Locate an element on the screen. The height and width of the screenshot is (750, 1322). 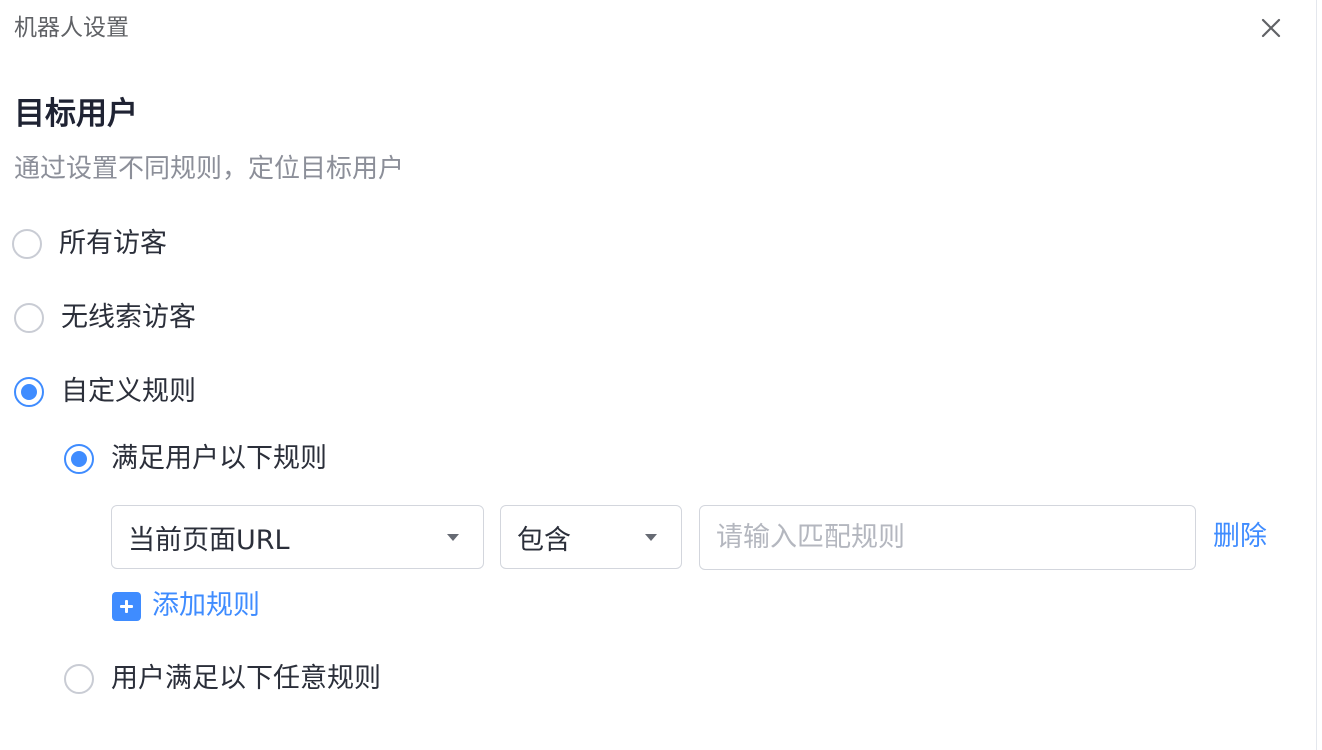
add-rule-button: 添加规则 is located at coordinates (186, 606).